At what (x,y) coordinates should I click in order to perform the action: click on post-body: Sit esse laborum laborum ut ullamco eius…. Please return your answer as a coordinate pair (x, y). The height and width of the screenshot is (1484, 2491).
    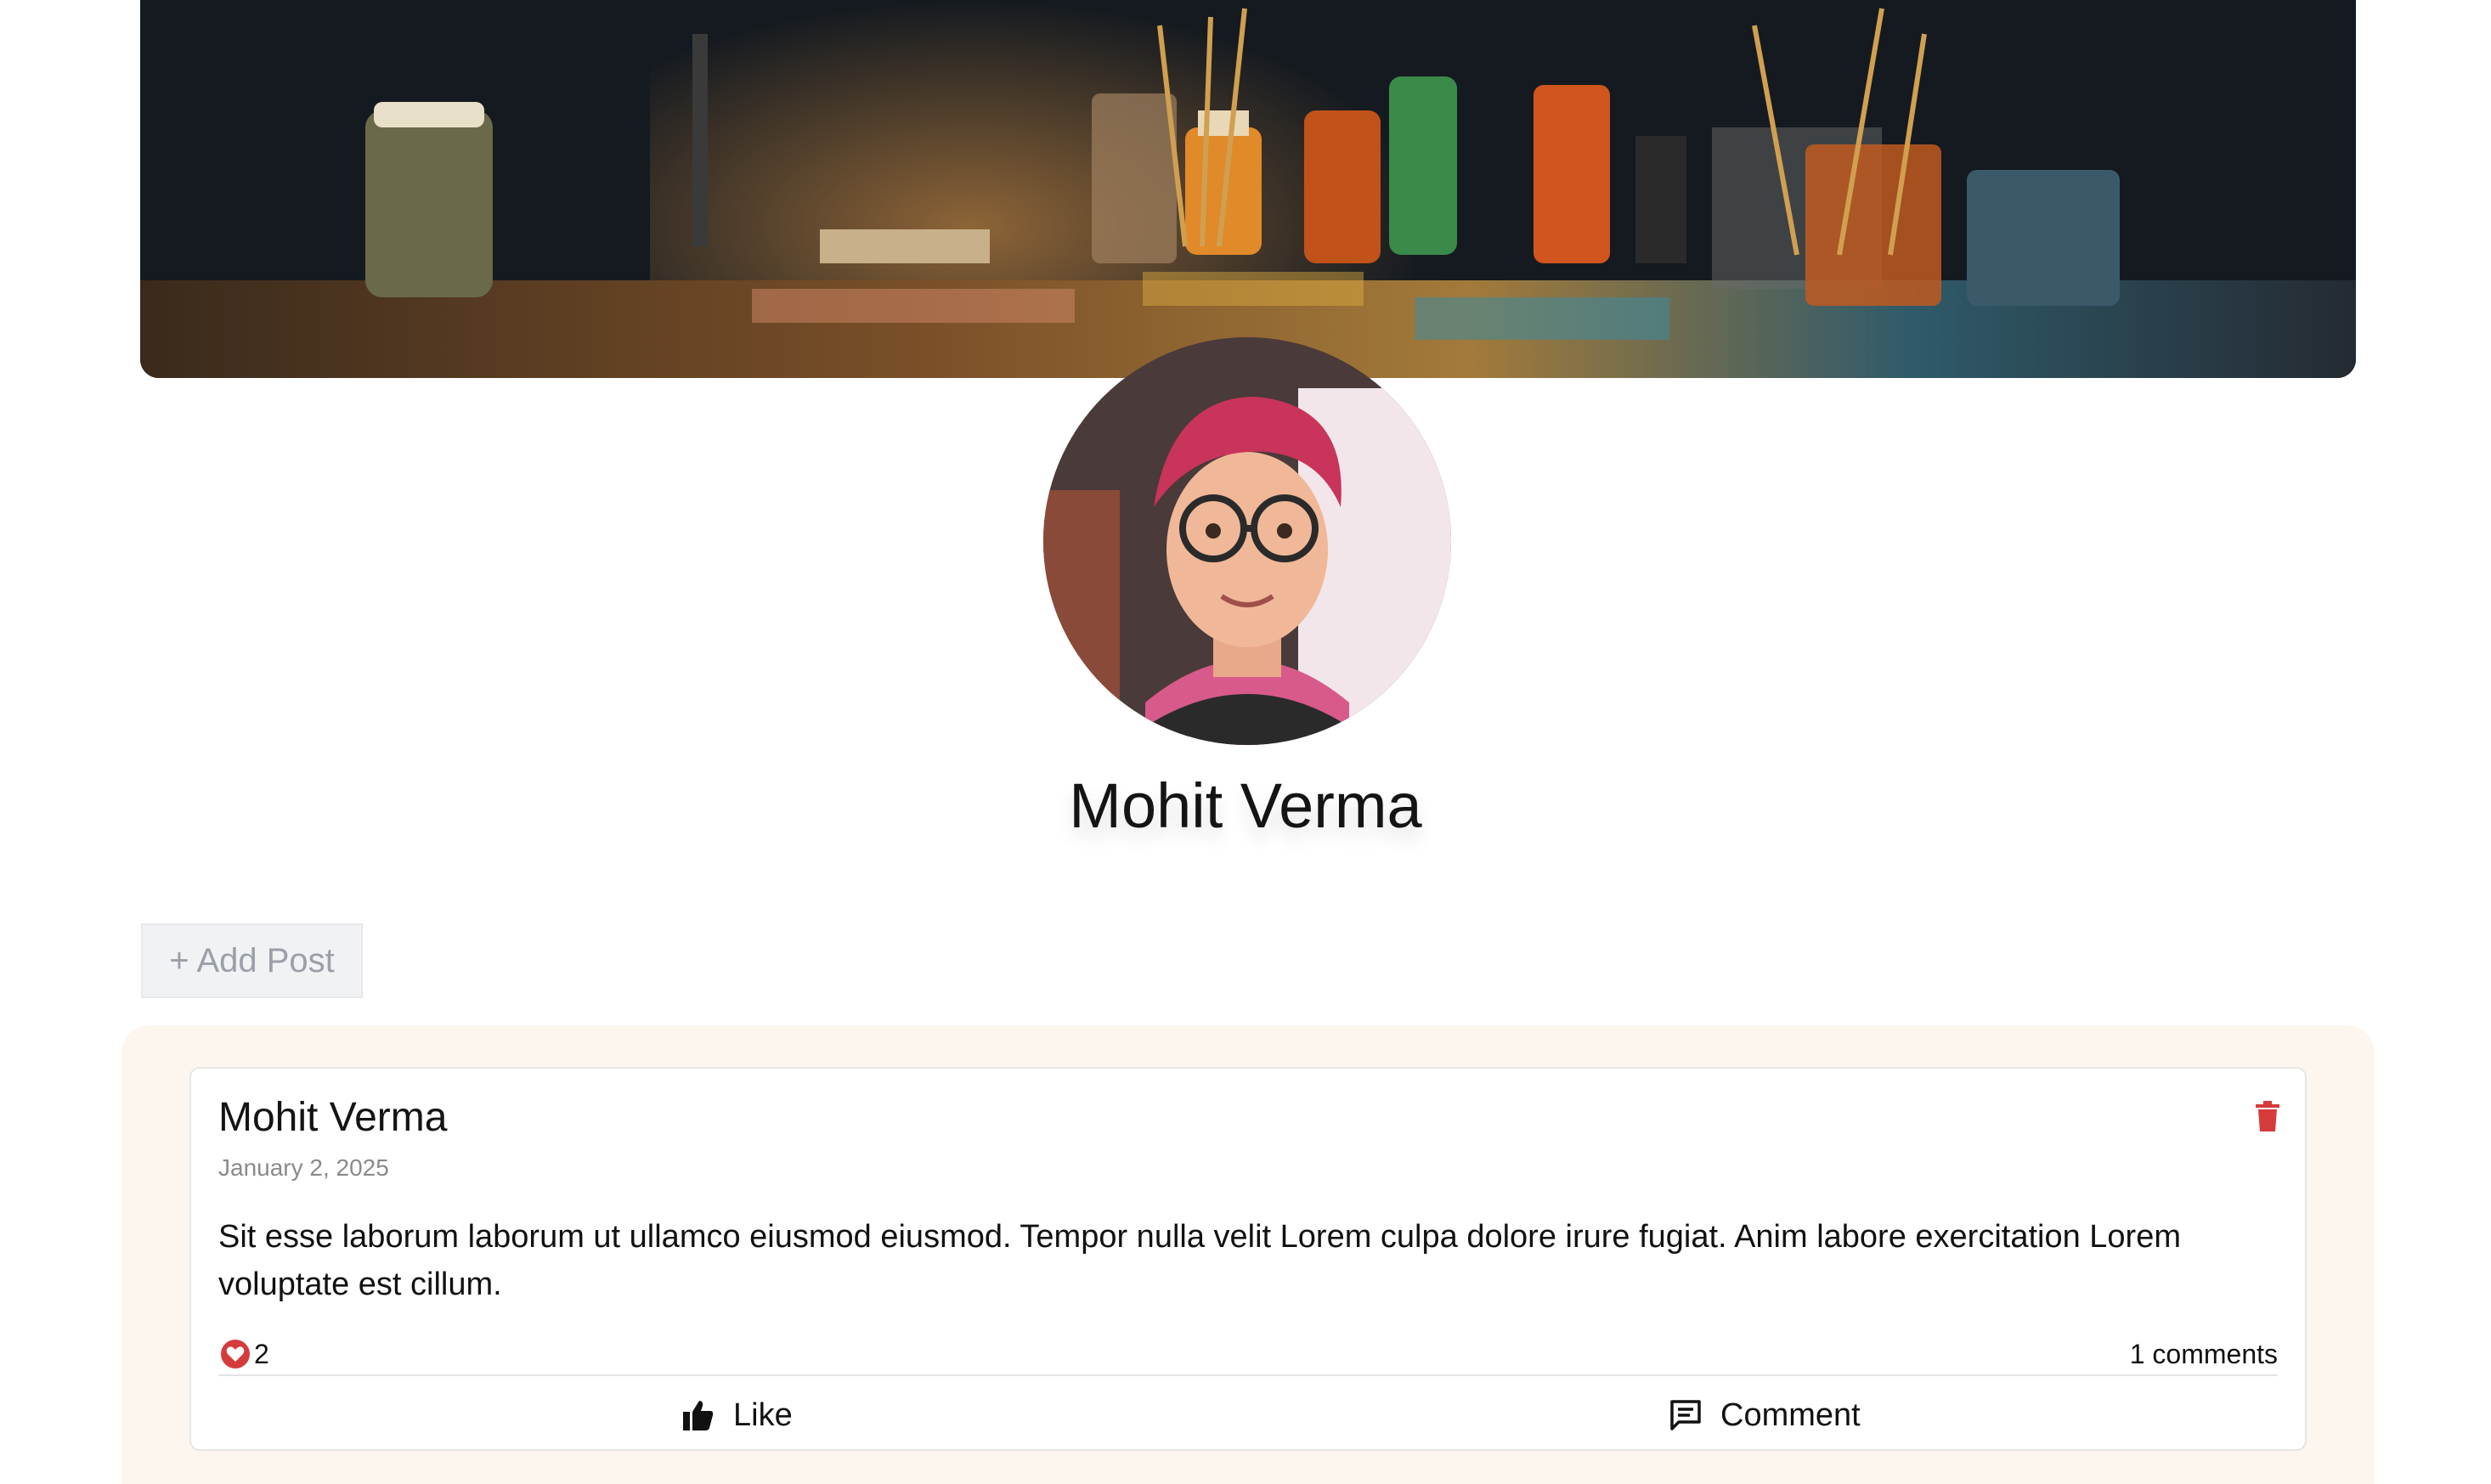
    Looking at the image, I should click on (1199, 1260).